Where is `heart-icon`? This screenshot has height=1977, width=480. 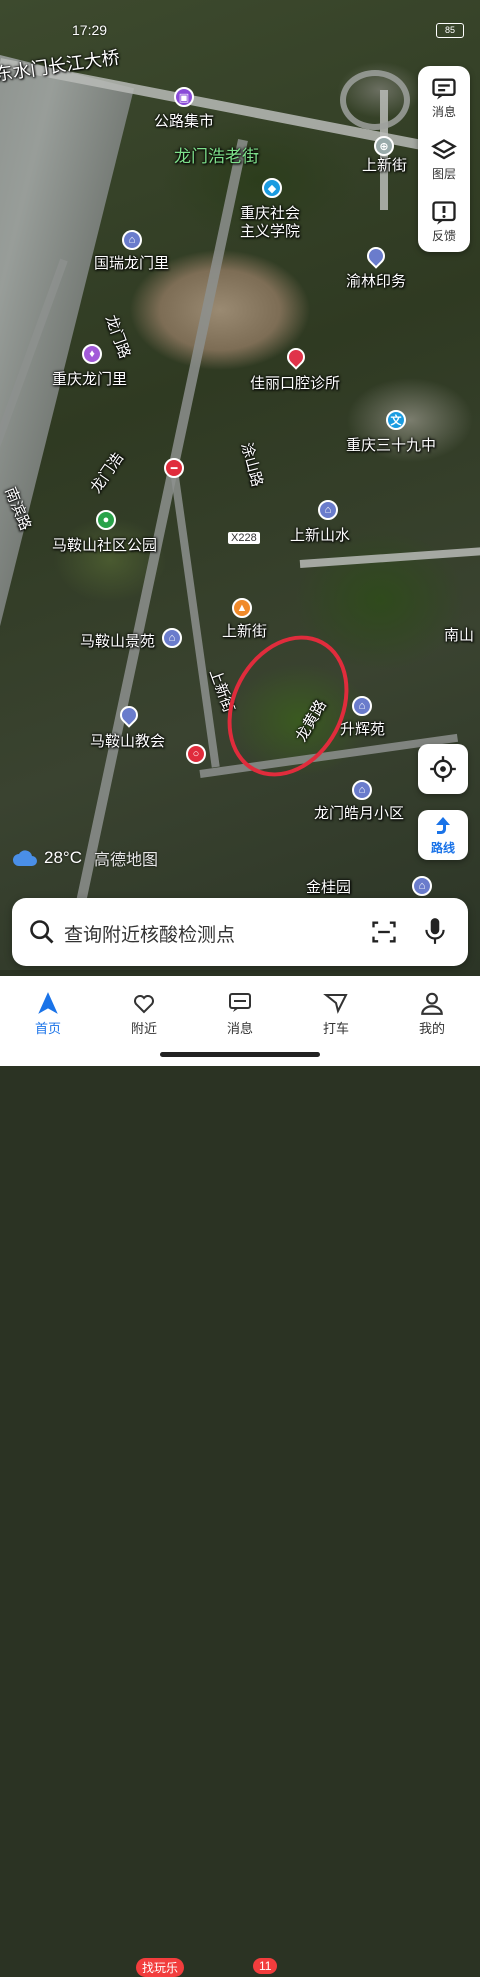
heart-icon is located at coordinates (144, 1004).